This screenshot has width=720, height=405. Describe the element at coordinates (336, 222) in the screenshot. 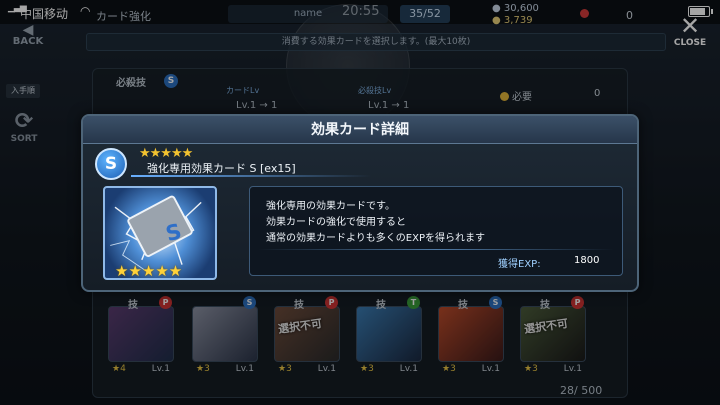

I see `description-line: 効果カードの強化で使用すると` at that location.